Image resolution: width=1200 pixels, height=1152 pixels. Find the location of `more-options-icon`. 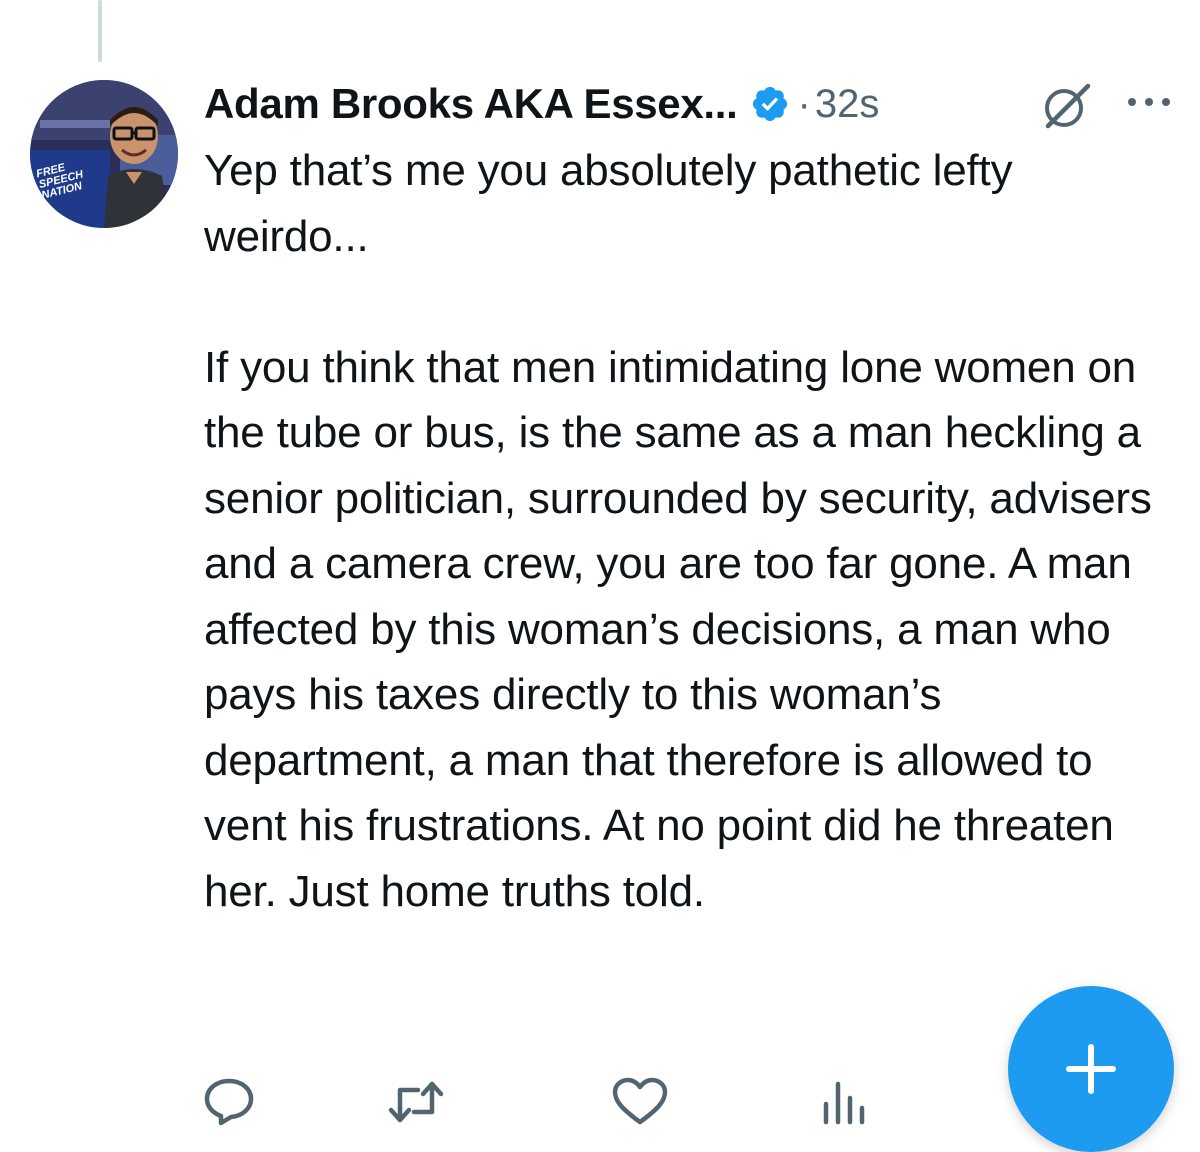

more-options-icon is located at coordinates (1149, 102).